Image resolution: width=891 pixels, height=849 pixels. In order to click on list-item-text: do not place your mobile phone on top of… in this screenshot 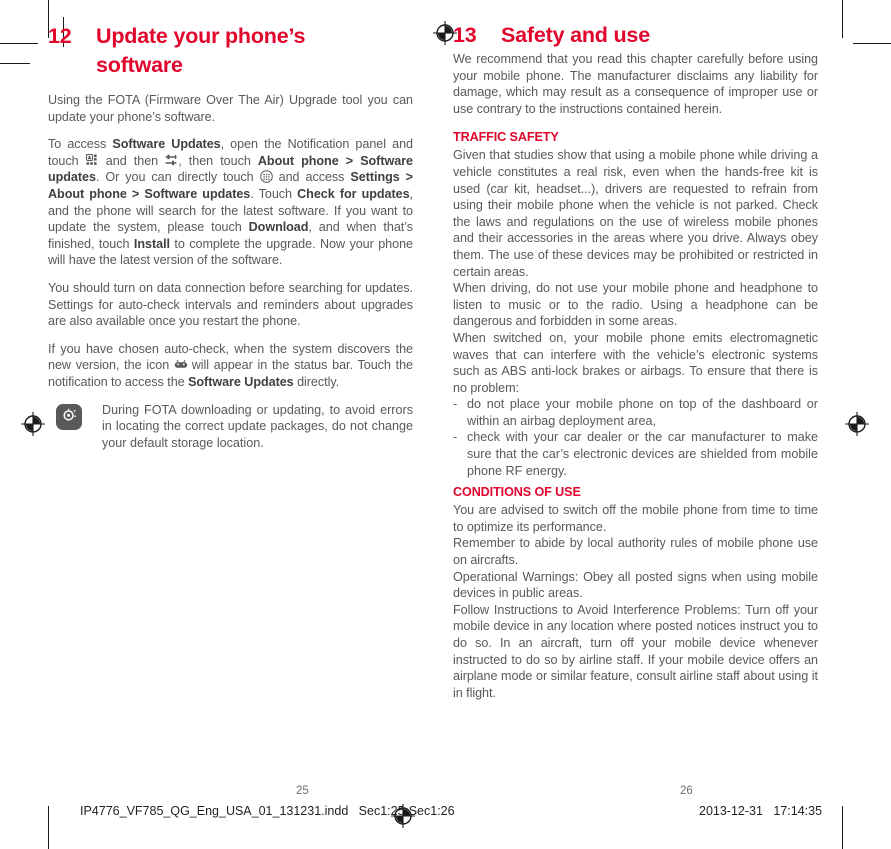, I will do `click(642, 412)`.